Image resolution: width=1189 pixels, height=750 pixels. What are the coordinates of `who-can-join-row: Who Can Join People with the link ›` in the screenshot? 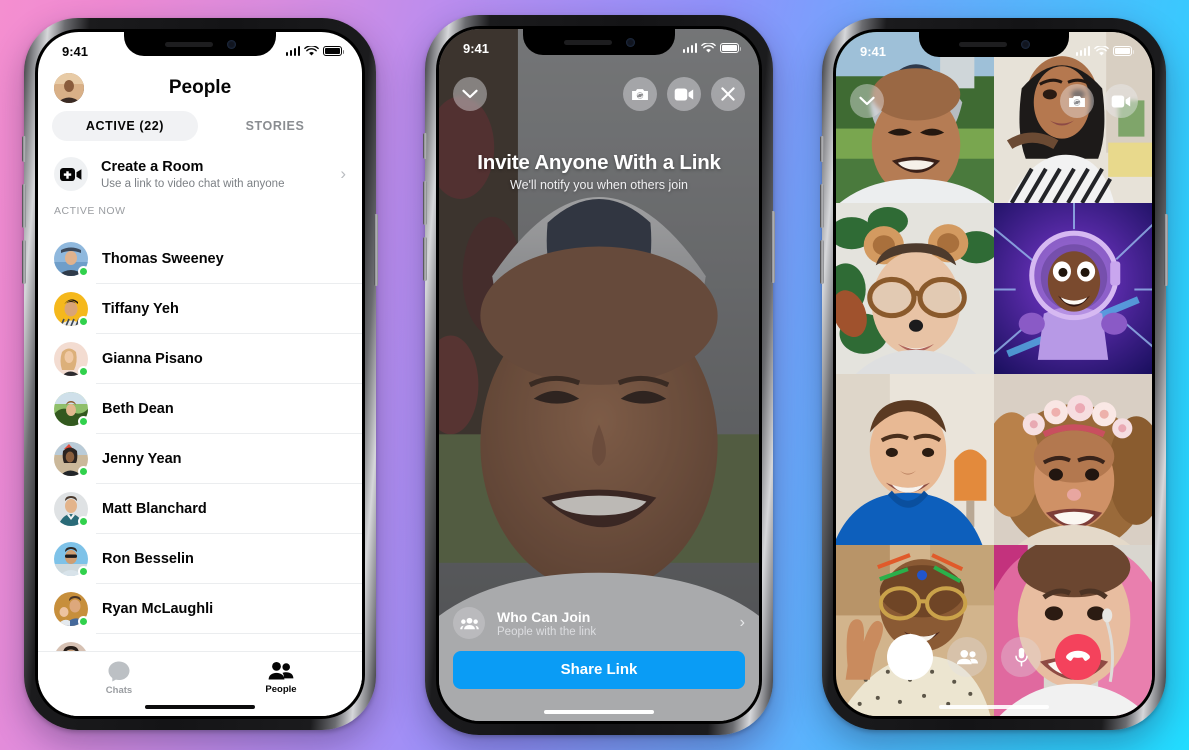 It's located at (599, 623).